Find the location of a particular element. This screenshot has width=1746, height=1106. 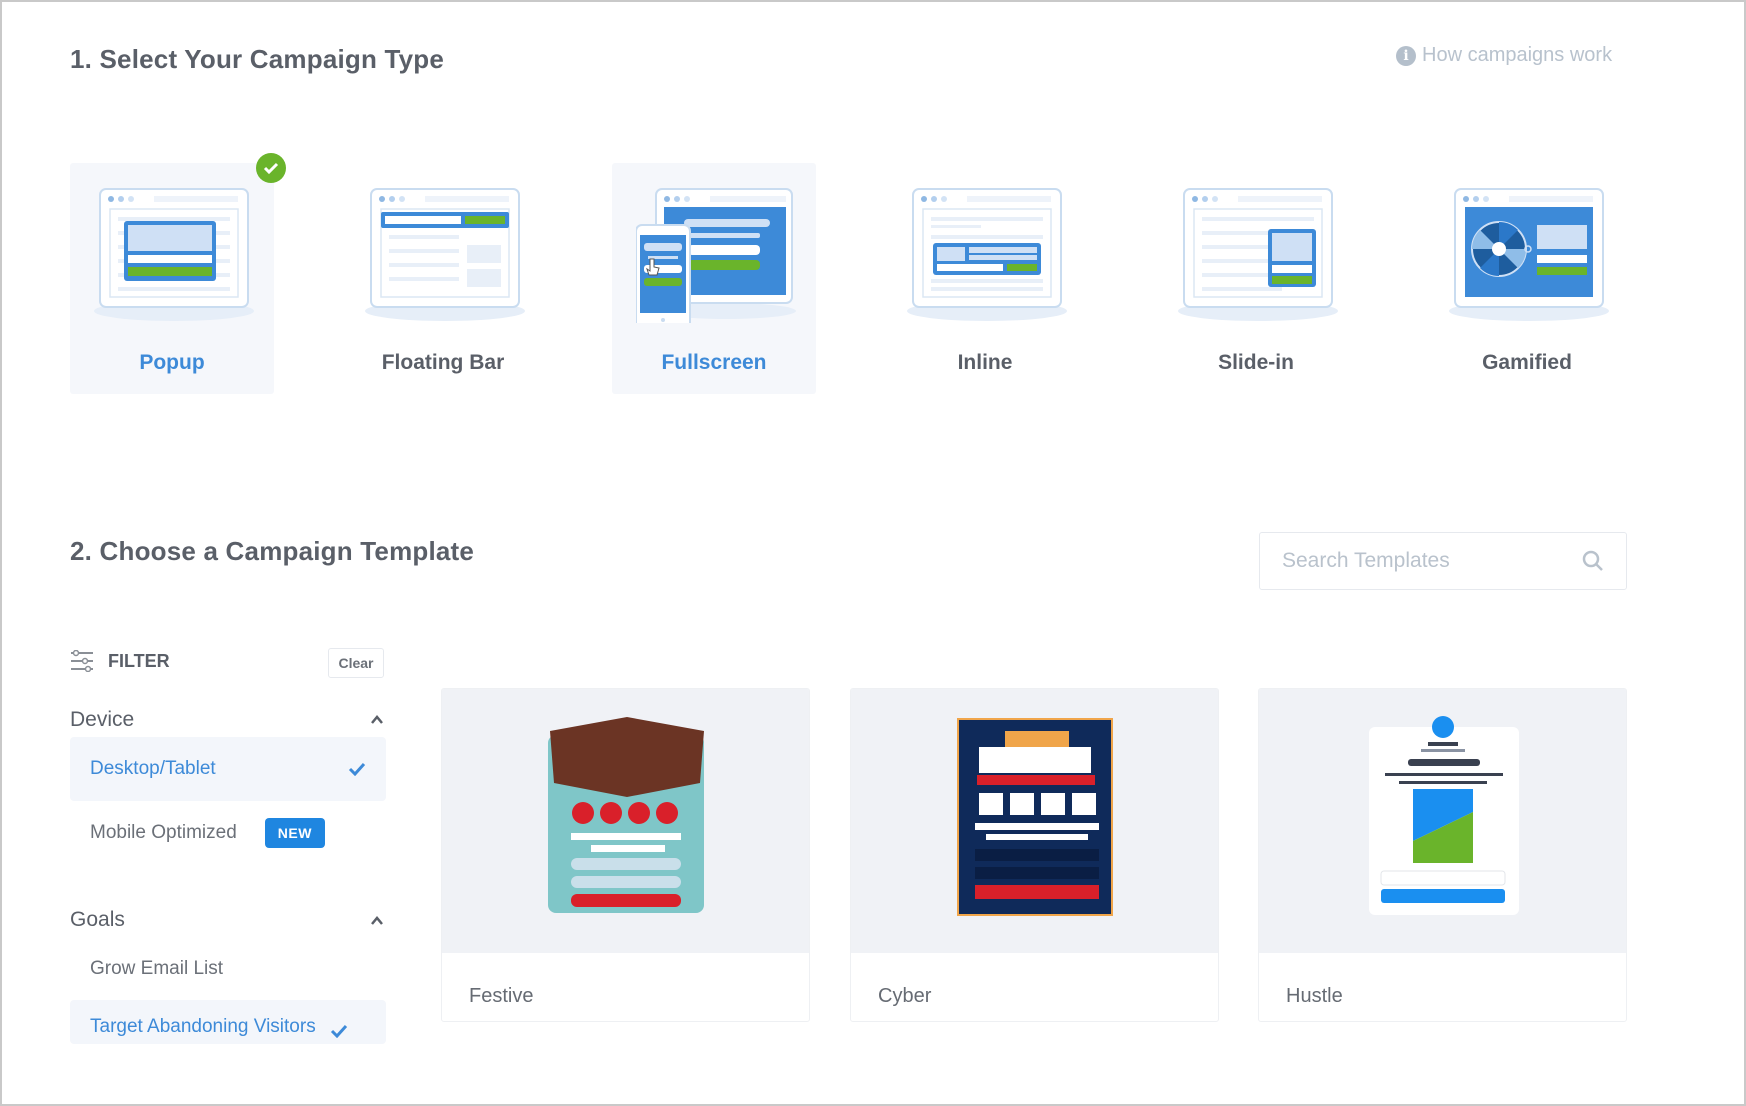

template-name: Festive is located at coordinates (501, 996).